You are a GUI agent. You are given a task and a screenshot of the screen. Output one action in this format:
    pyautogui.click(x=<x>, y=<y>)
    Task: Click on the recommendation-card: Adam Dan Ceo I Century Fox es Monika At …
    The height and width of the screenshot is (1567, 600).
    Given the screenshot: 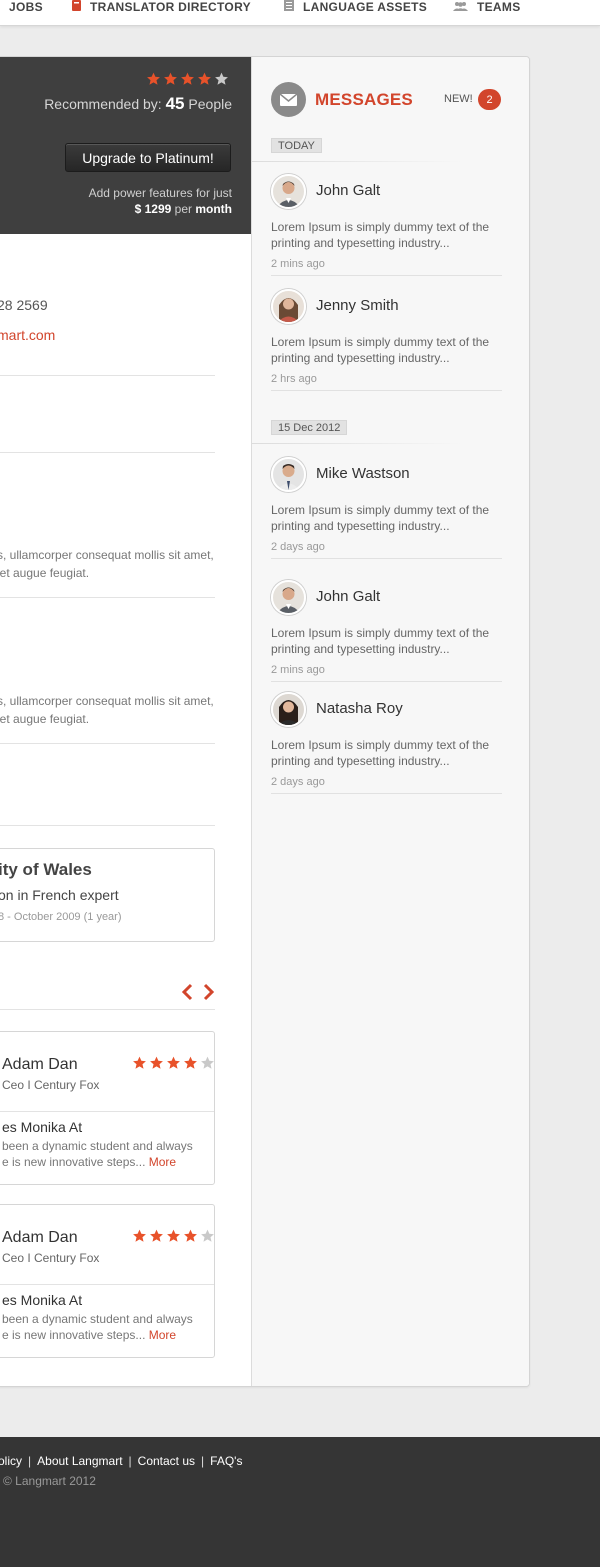 What is the action you would take?
    pyautogui.click(x=107, y=1108)
    